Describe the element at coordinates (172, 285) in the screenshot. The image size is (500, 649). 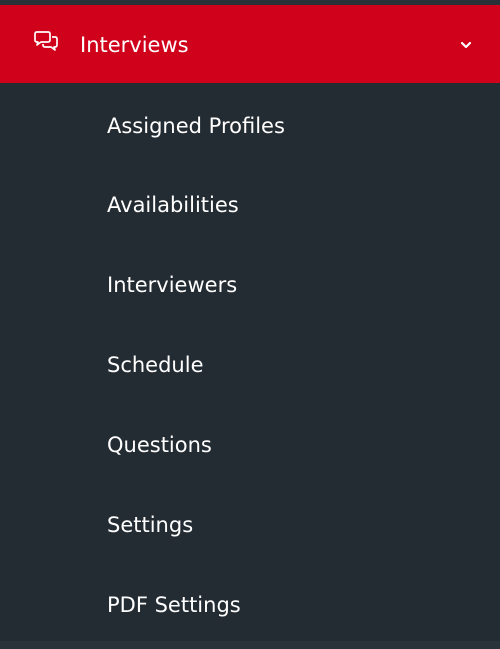
I see `submenu-item-label: Interviewers` at that location.